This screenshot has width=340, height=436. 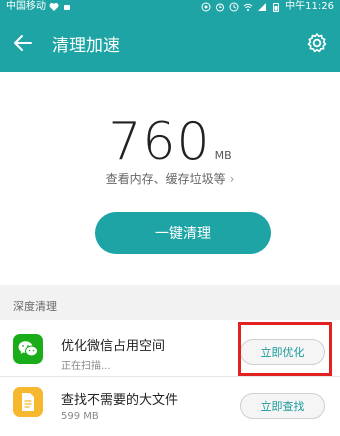 I want to click on one-click-clean-button: 一键清理, so click(x=183, y=233).